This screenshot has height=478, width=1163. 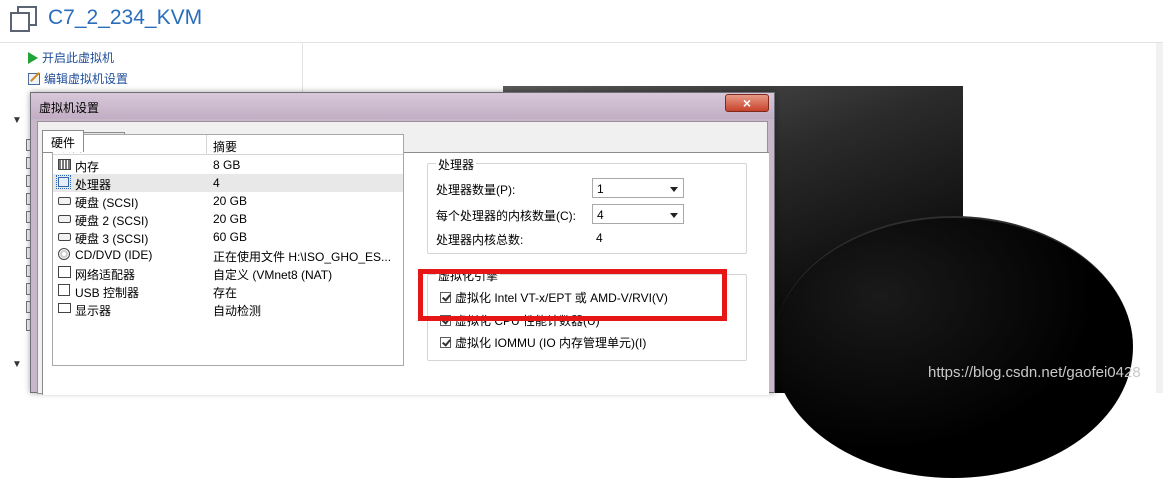 I want to click on device-row-hard-disk-2: 硬盘 2 (SCSI) 20 GB, so click(x=228, y=219).